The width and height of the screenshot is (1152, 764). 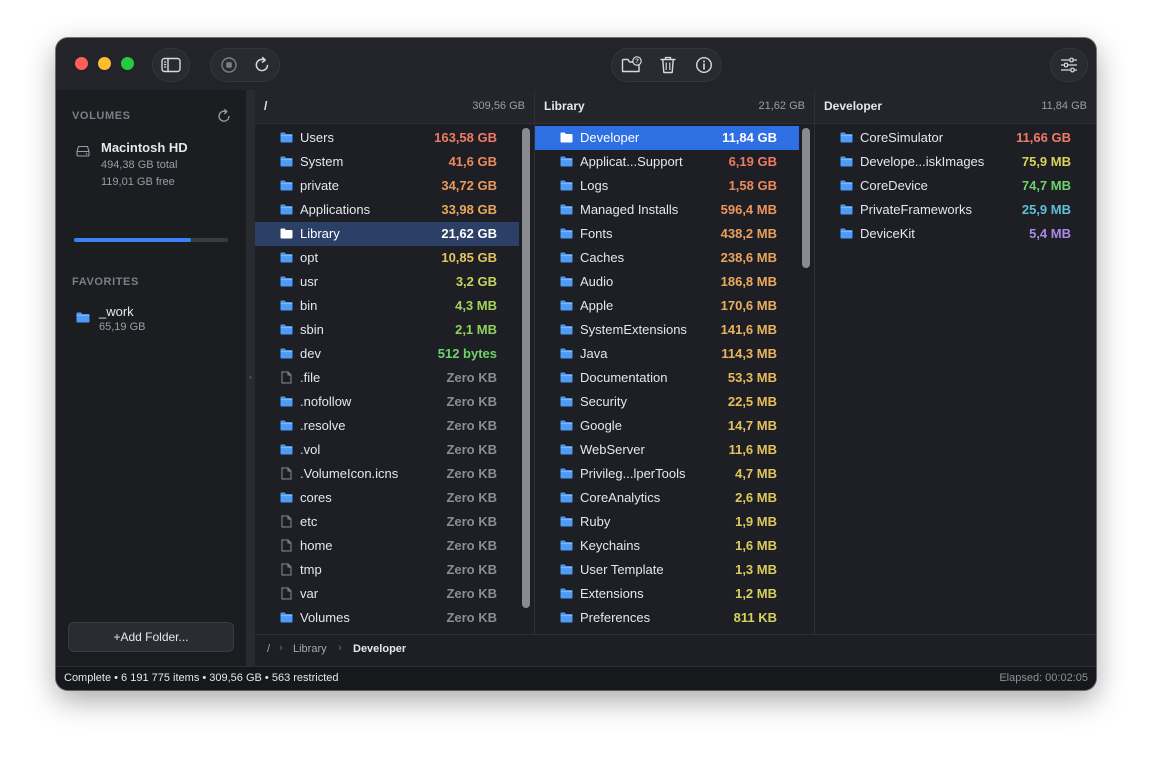 I want to click on list-item: System 41,6 GB, so click(x=387, y=162).